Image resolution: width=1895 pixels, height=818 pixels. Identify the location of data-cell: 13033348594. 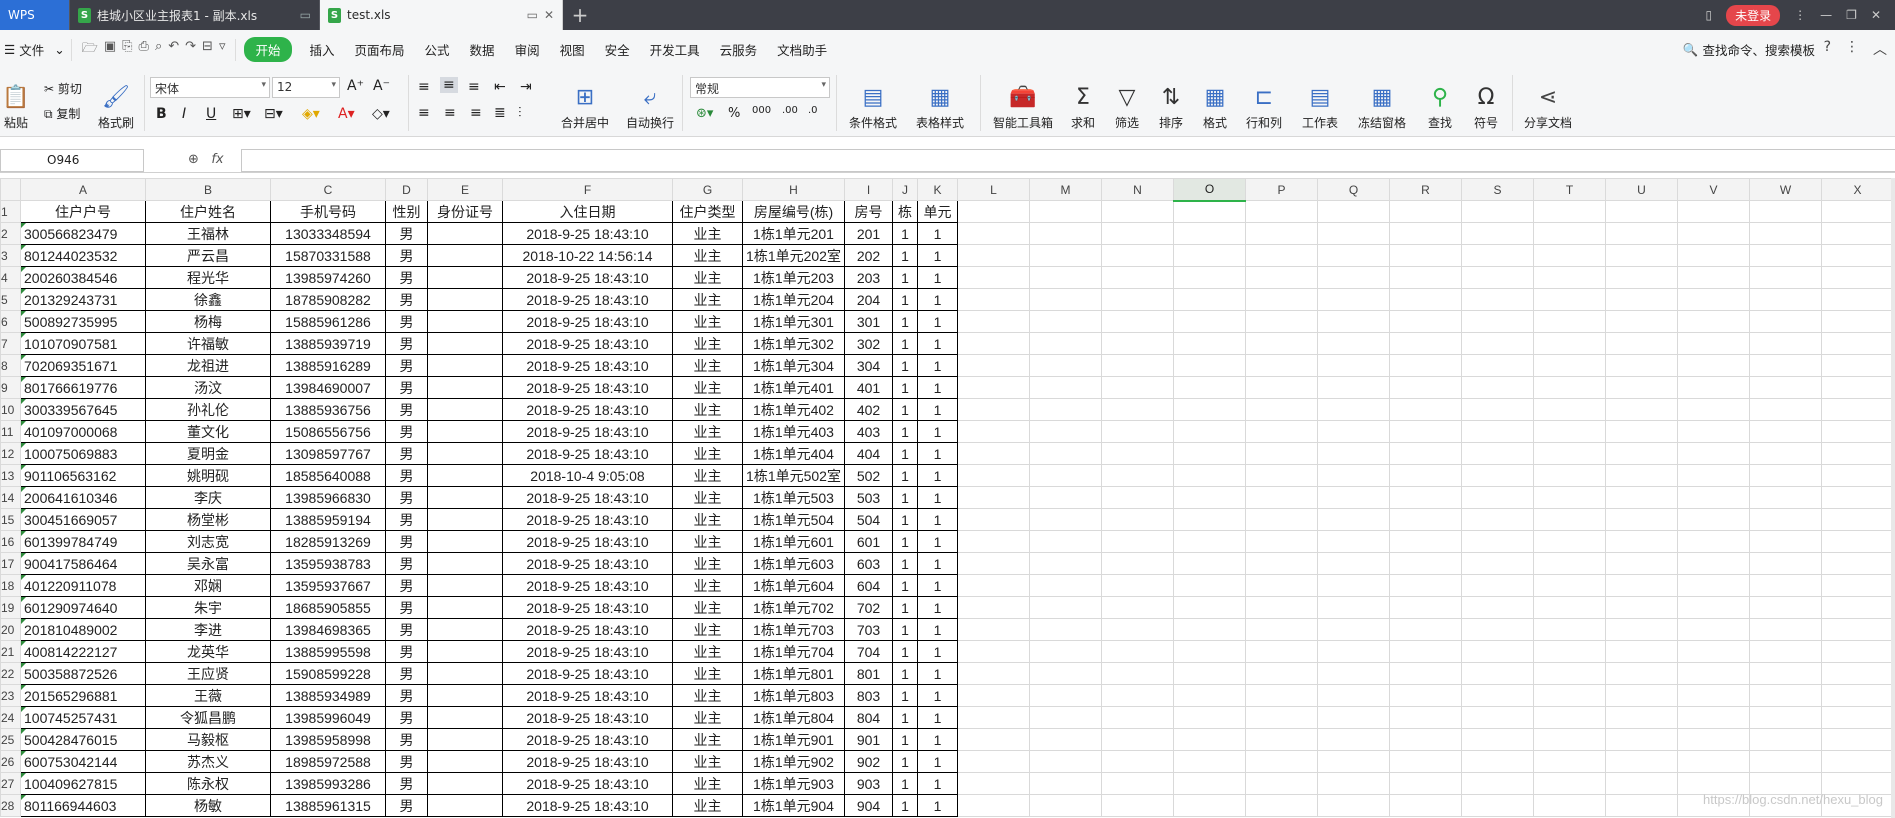
(328, 234).